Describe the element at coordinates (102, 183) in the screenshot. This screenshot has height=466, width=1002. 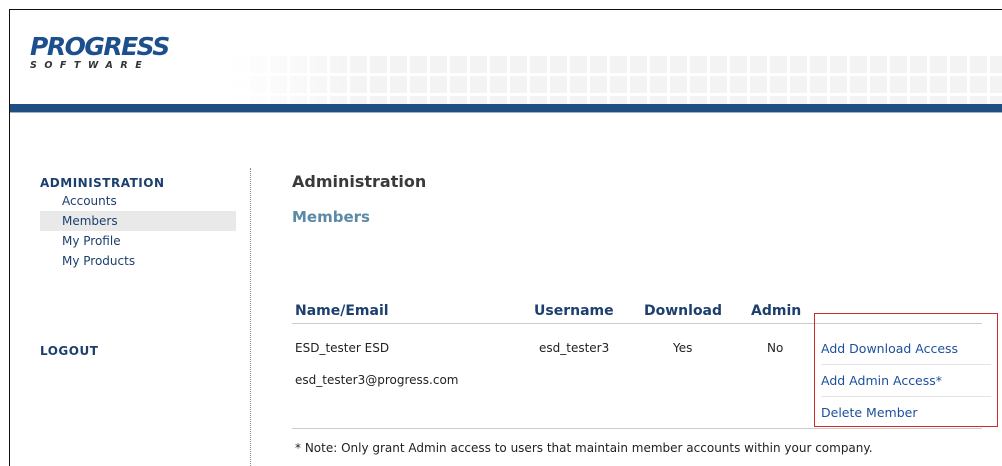
I see `sidebar-heading: ADMINISTRATION` at that location.